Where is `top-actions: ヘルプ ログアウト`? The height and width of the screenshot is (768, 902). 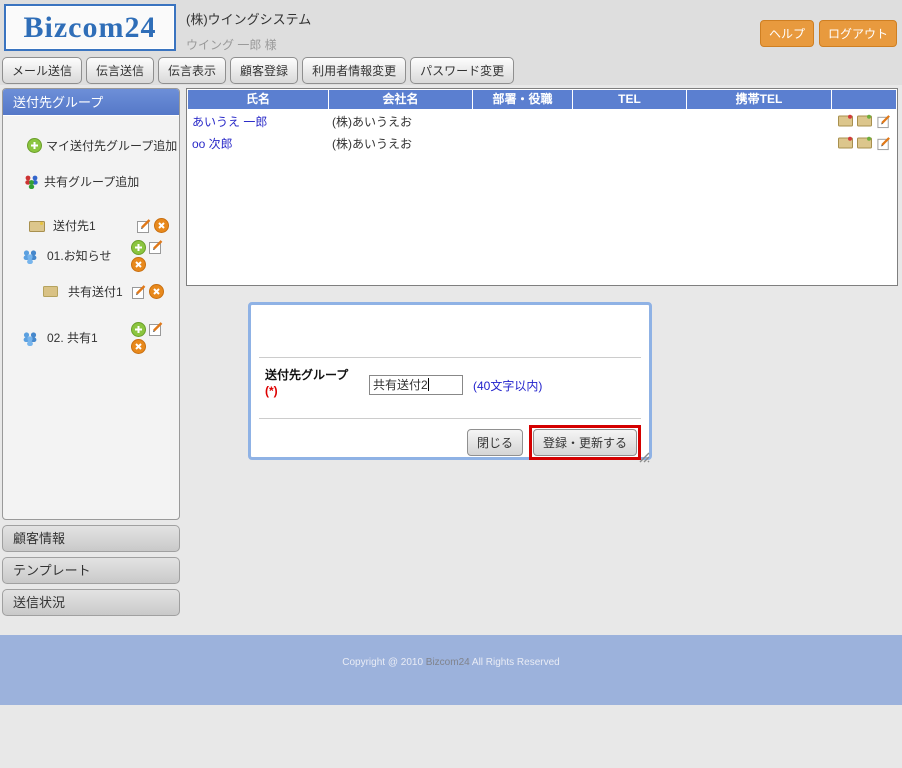
top-actions: ヘルプ ログアウト is located at coordinates (828, 33).